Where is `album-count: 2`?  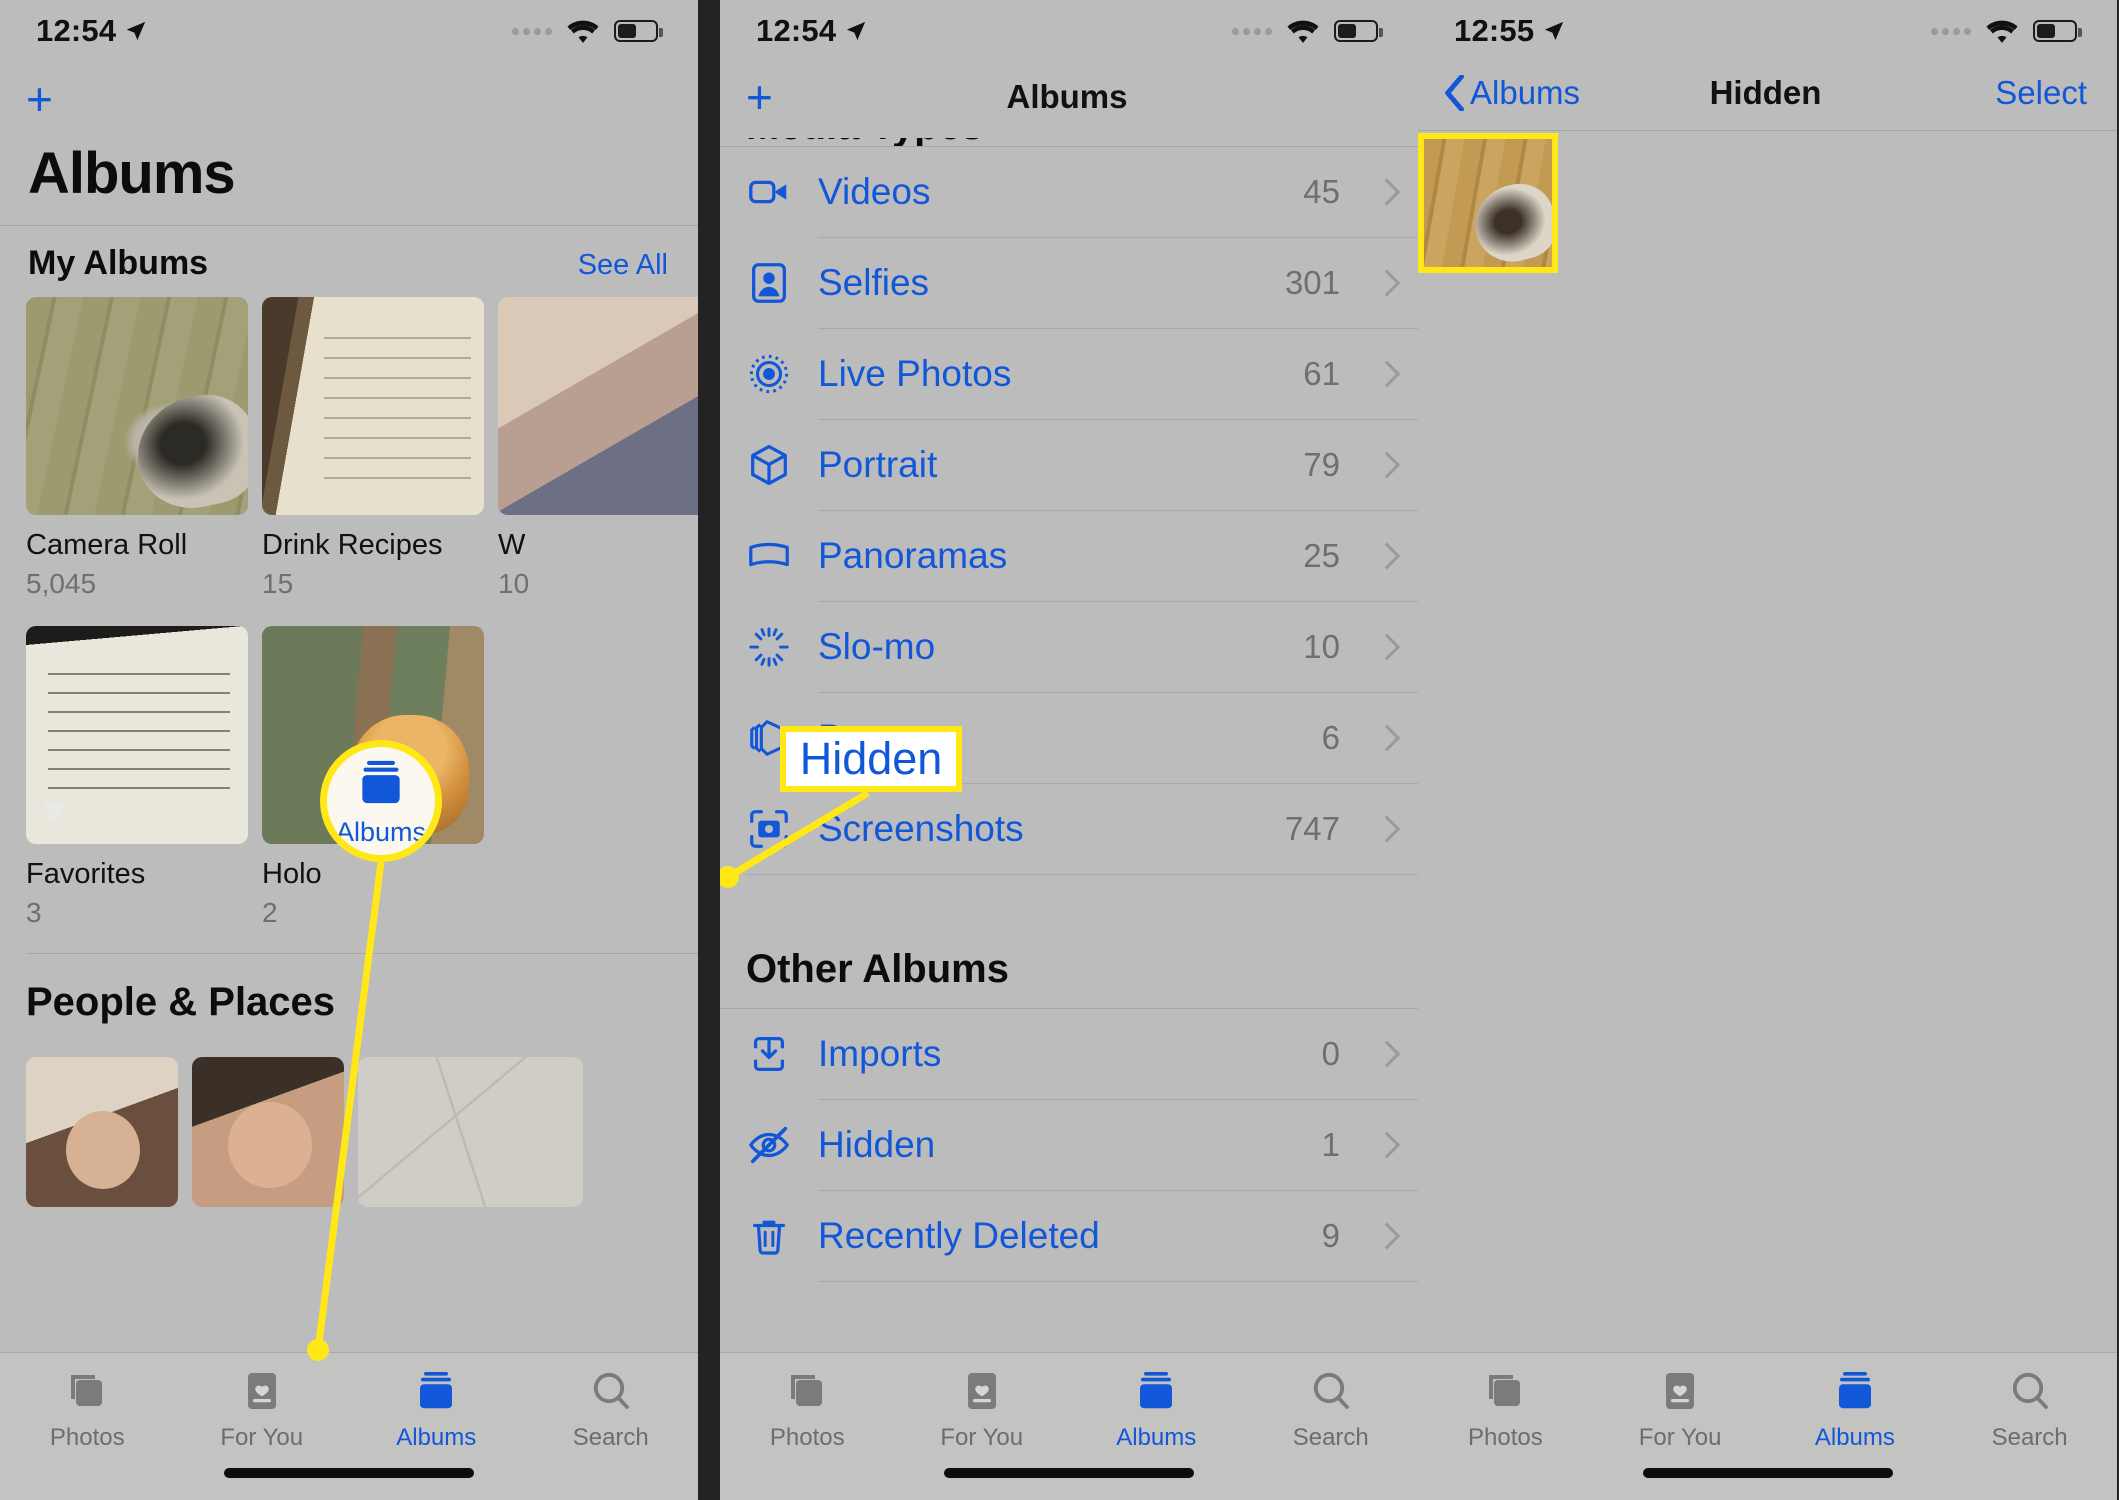 album-count: 2 is located at coordinates (270, 912).